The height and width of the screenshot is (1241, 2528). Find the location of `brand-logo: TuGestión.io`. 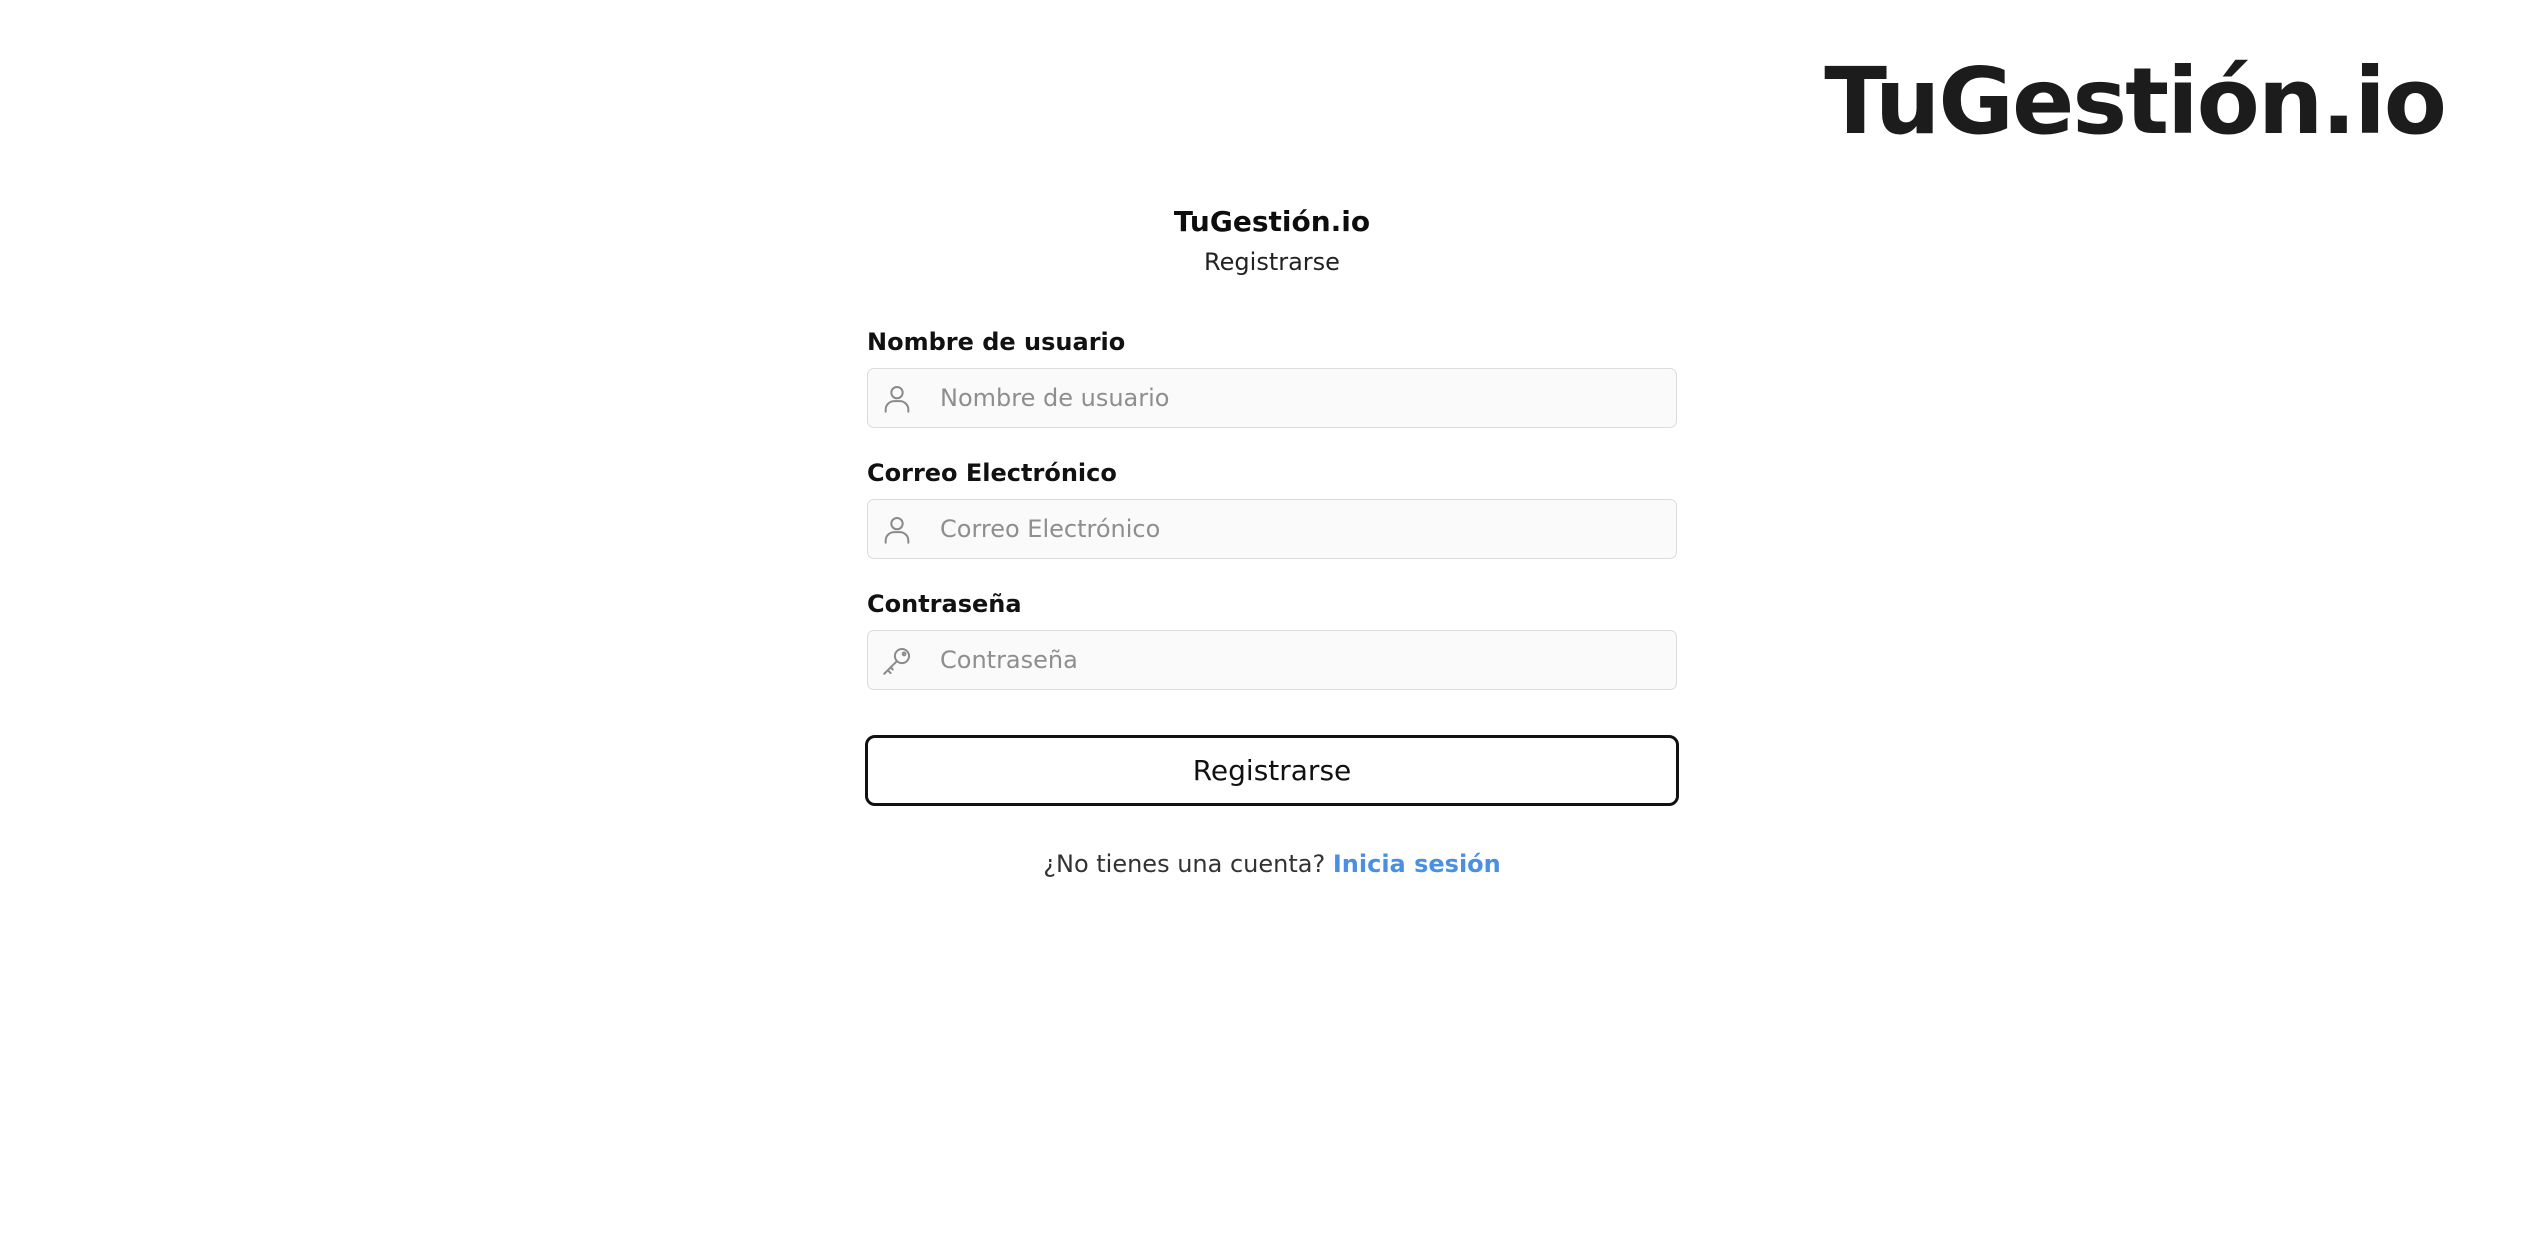

brand-logo: TuGestión.io is located at coordinates (2135, 101).